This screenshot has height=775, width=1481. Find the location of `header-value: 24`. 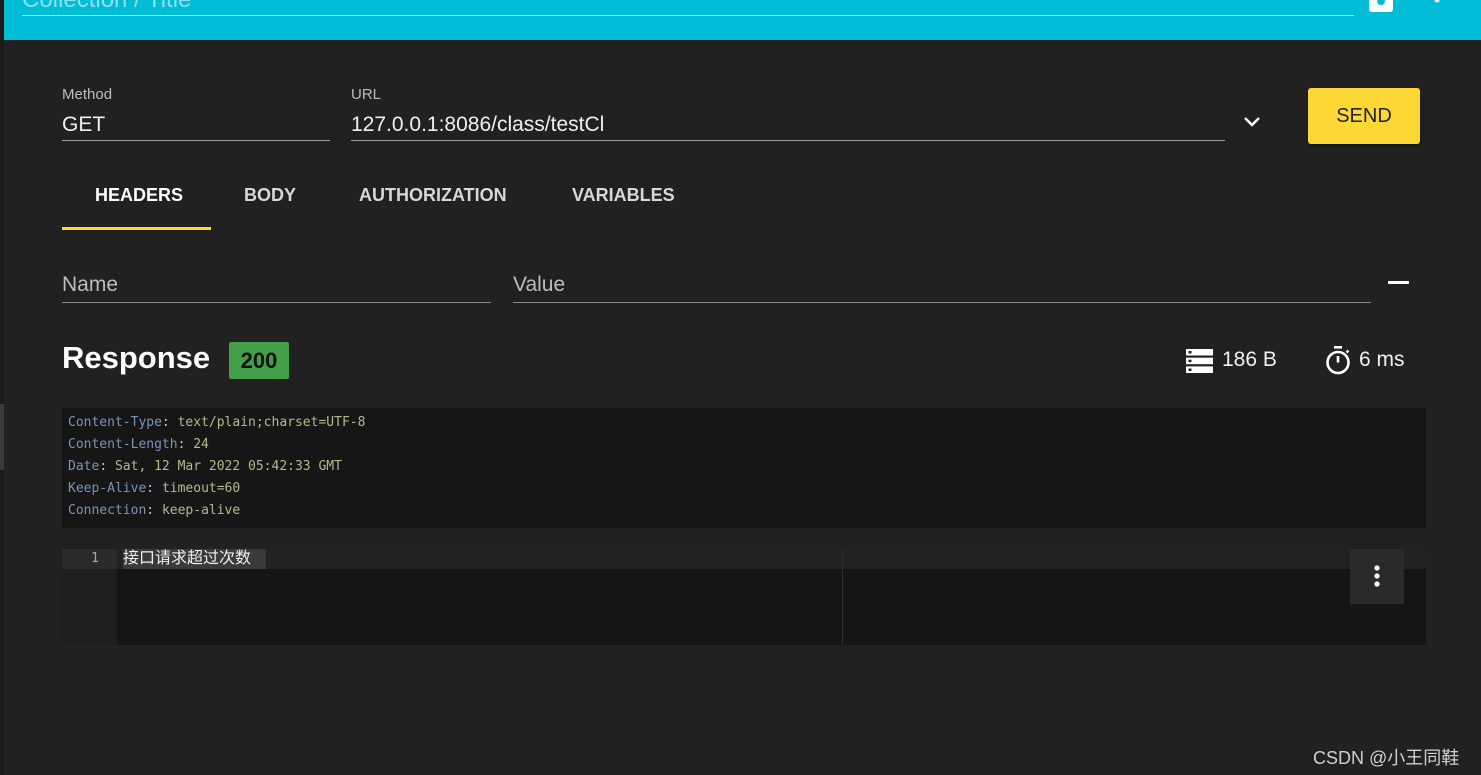

header-value: 24 is located at coordinates (201, 444).